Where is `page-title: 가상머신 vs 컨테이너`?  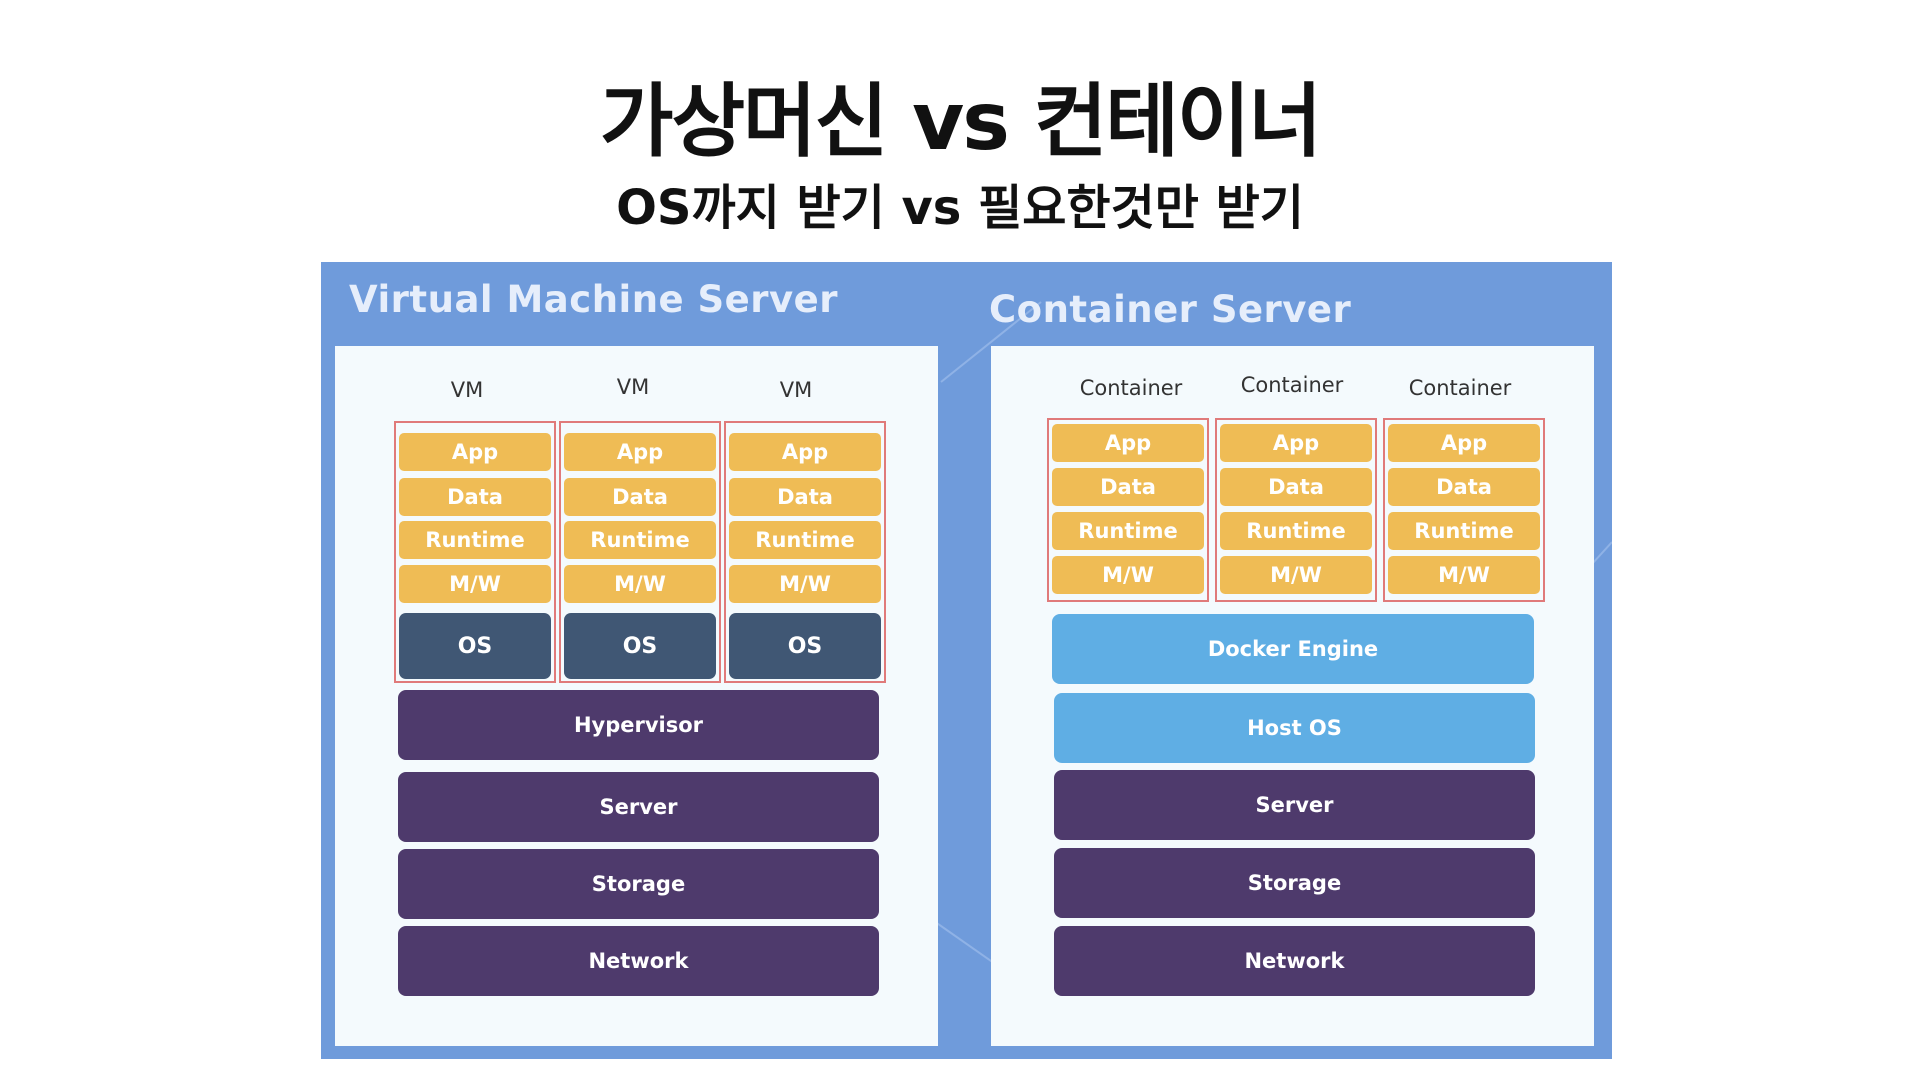
page-title: 가상머신 vs 컨테이너 is located at coordinates (960, 121).